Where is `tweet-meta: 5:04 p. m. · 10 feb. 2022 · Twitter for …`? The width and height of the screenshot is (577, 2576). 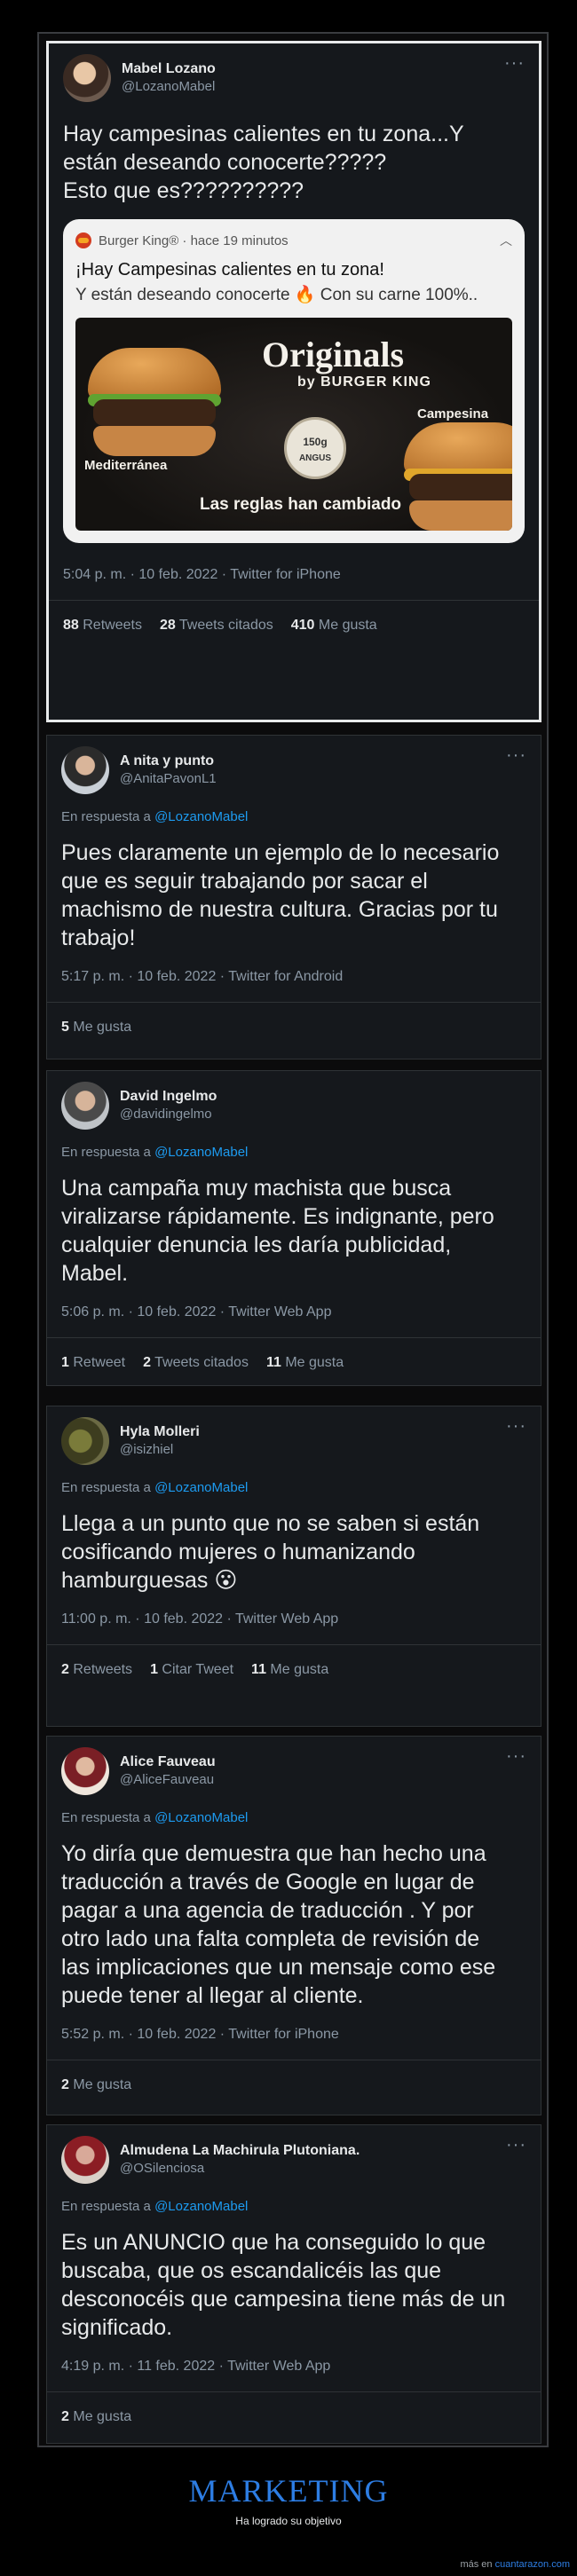 tweet-meta: 5:04 p. m. · 10 feb. 2022 · Twitter for … is located at coordinates (294, 575).